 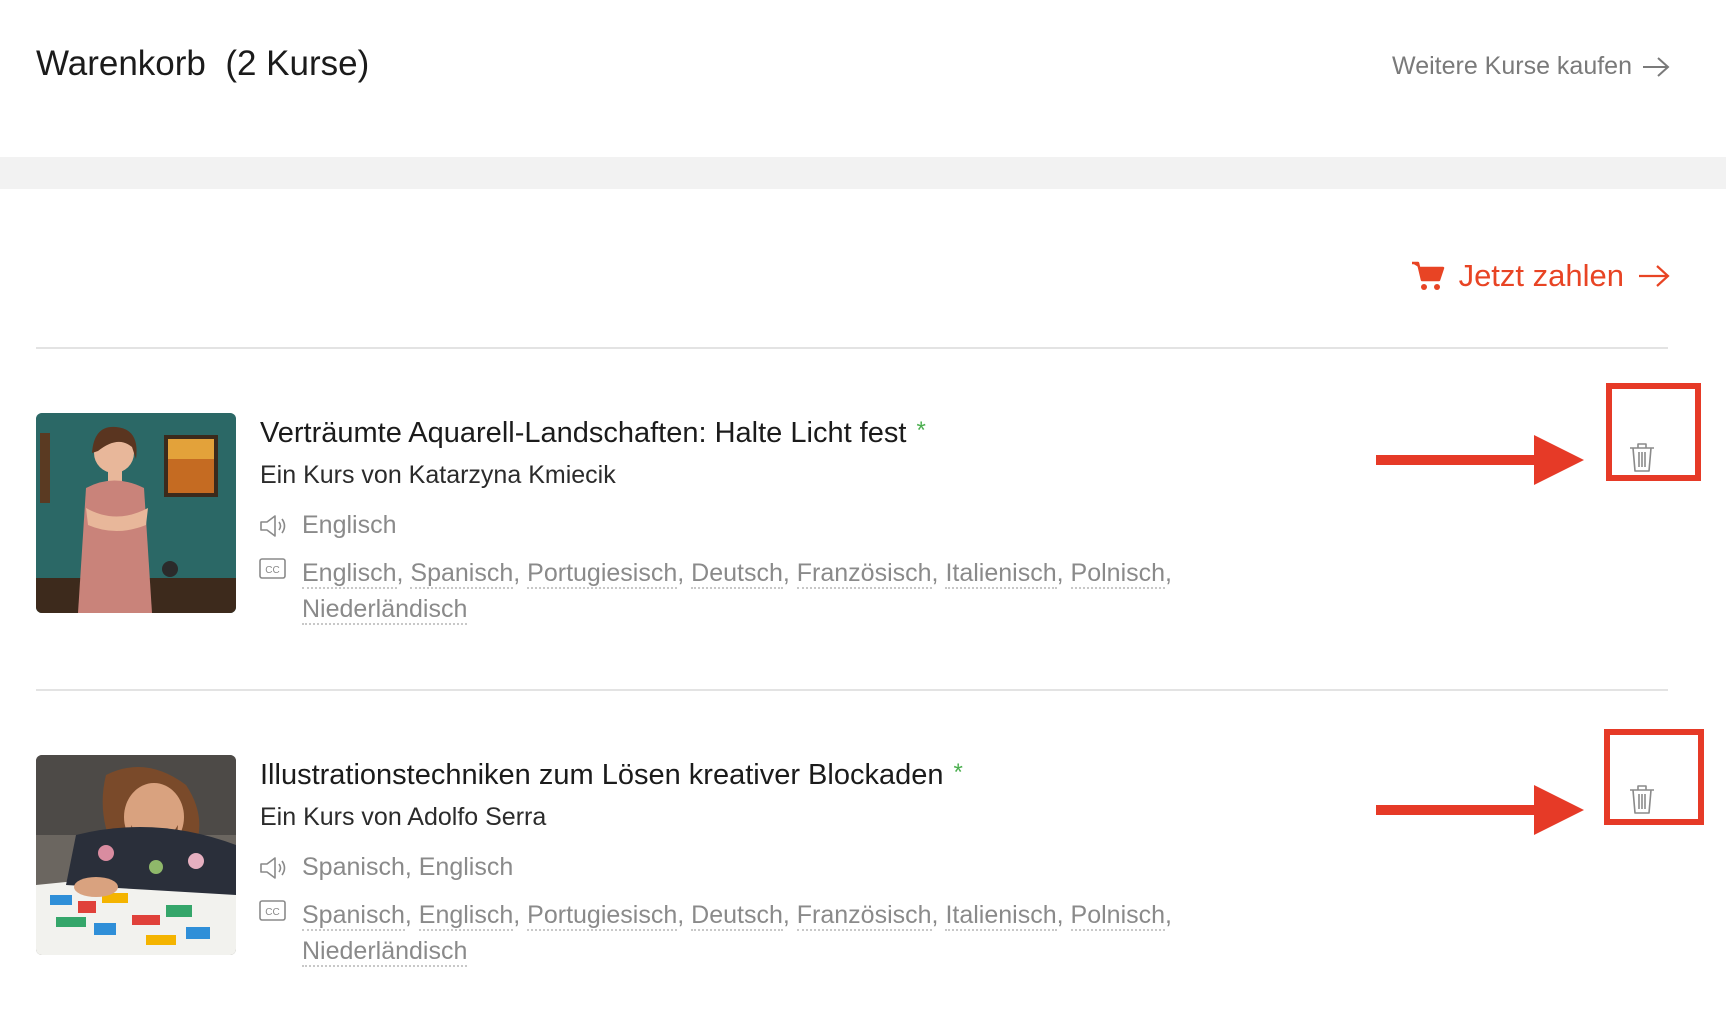 What do you see at coordinates (403, 817) in the screenshot?
I see `course-author: Ein Kurs von Adolfo Serra` at bounding box center [403, 817].